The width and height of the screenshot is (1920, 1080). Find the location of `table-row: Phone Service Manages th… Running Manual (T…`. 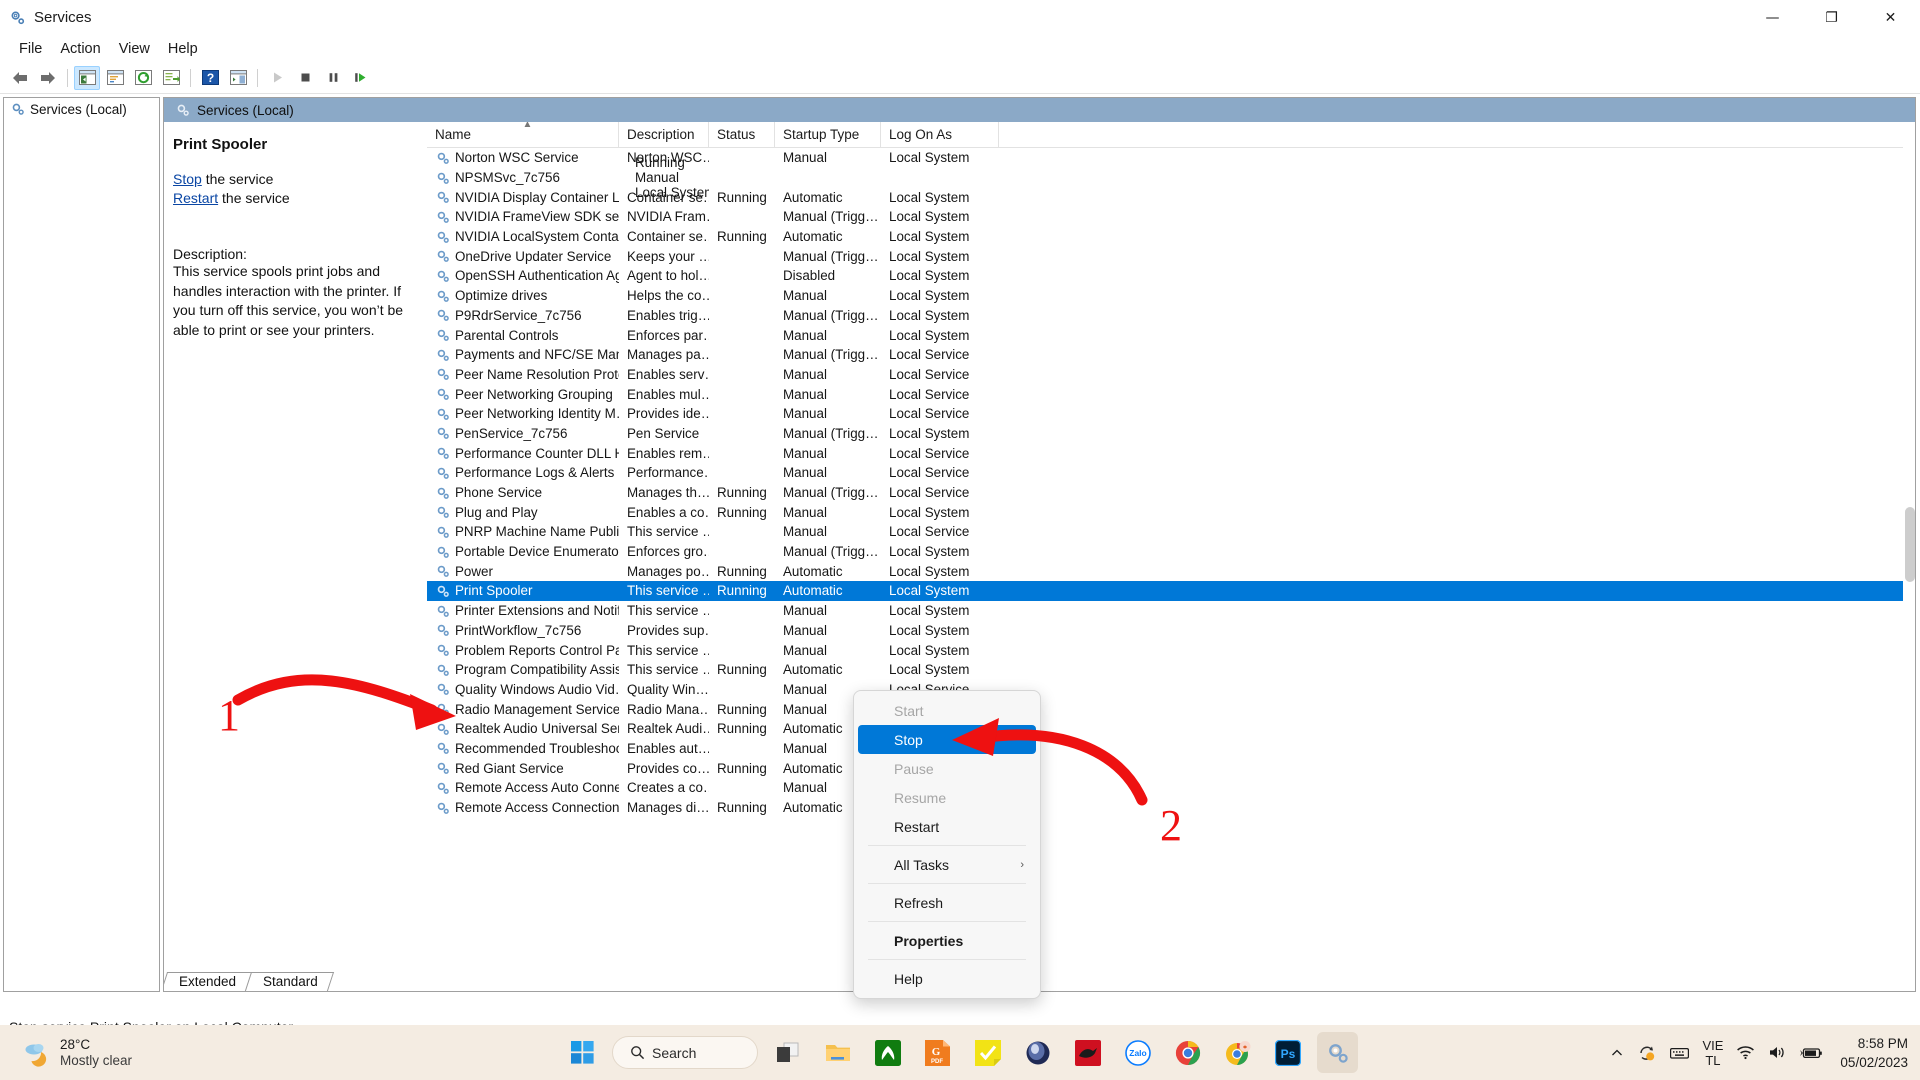

table-row: Phone Service Manages th… Running Manual (T… is located at coordinates (1171, 493).